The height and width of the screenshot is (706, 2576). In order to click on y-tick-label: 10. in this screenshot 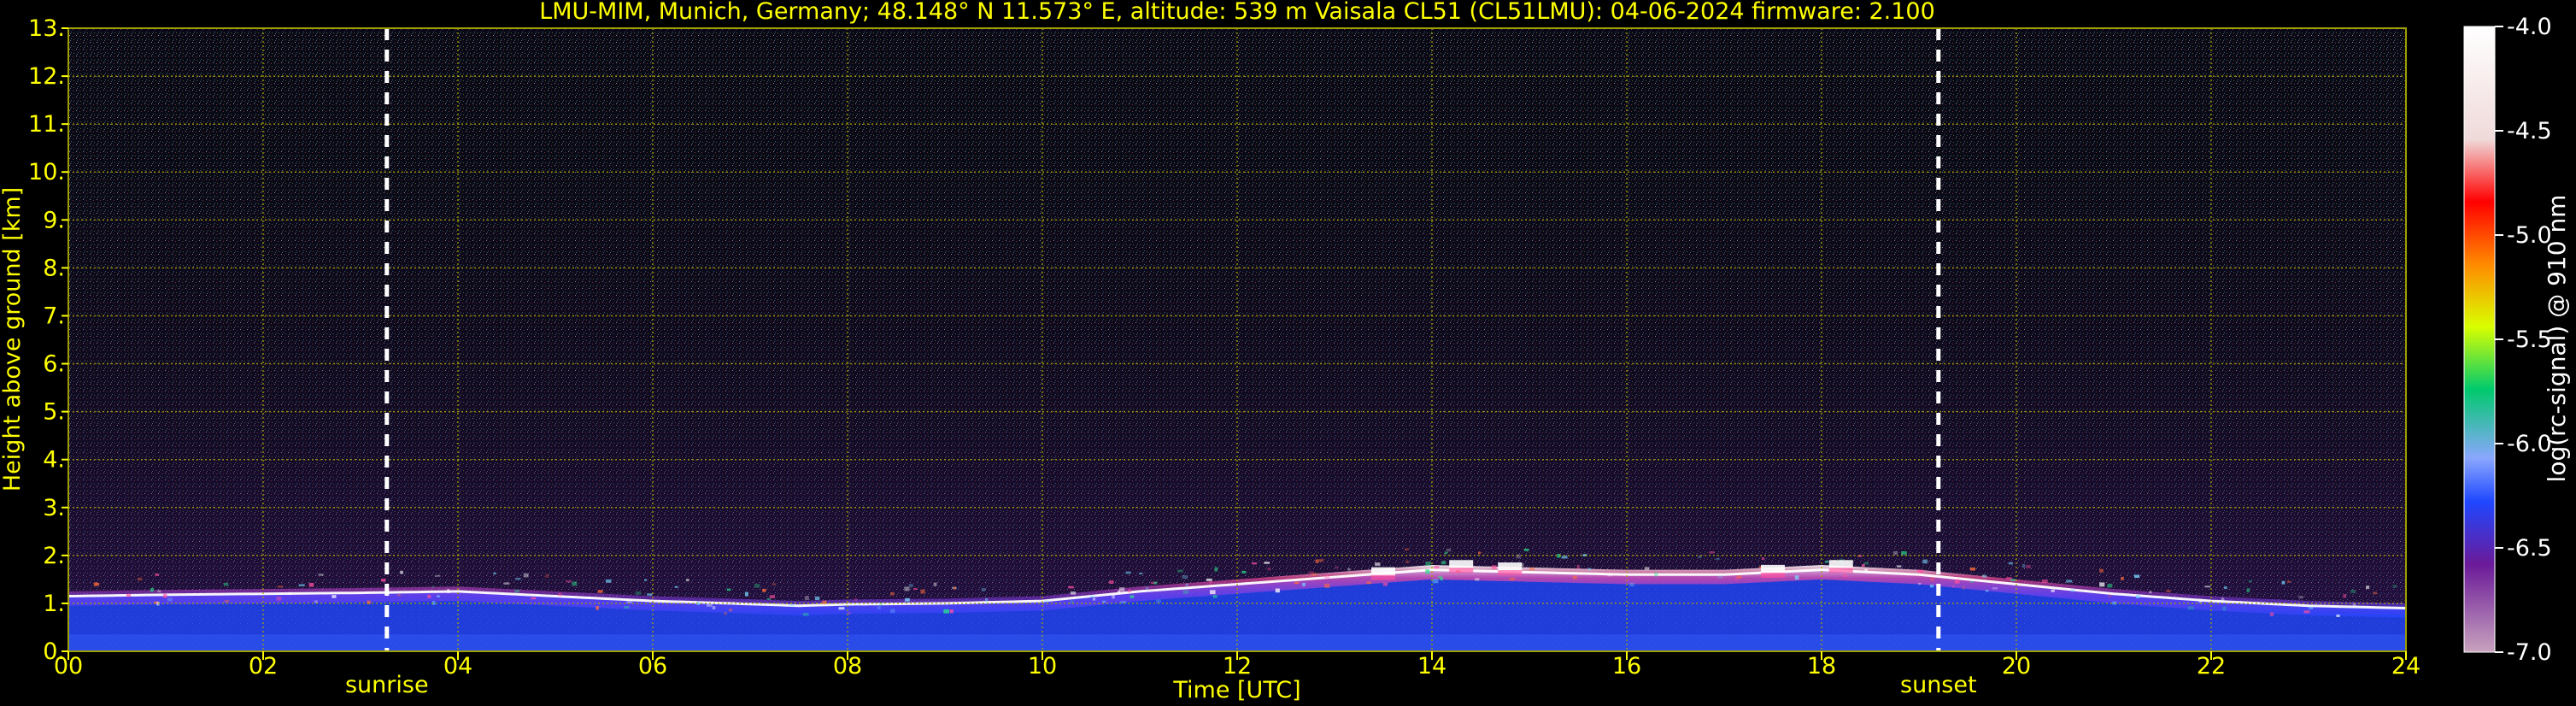, I will do `click(46, 172)`.